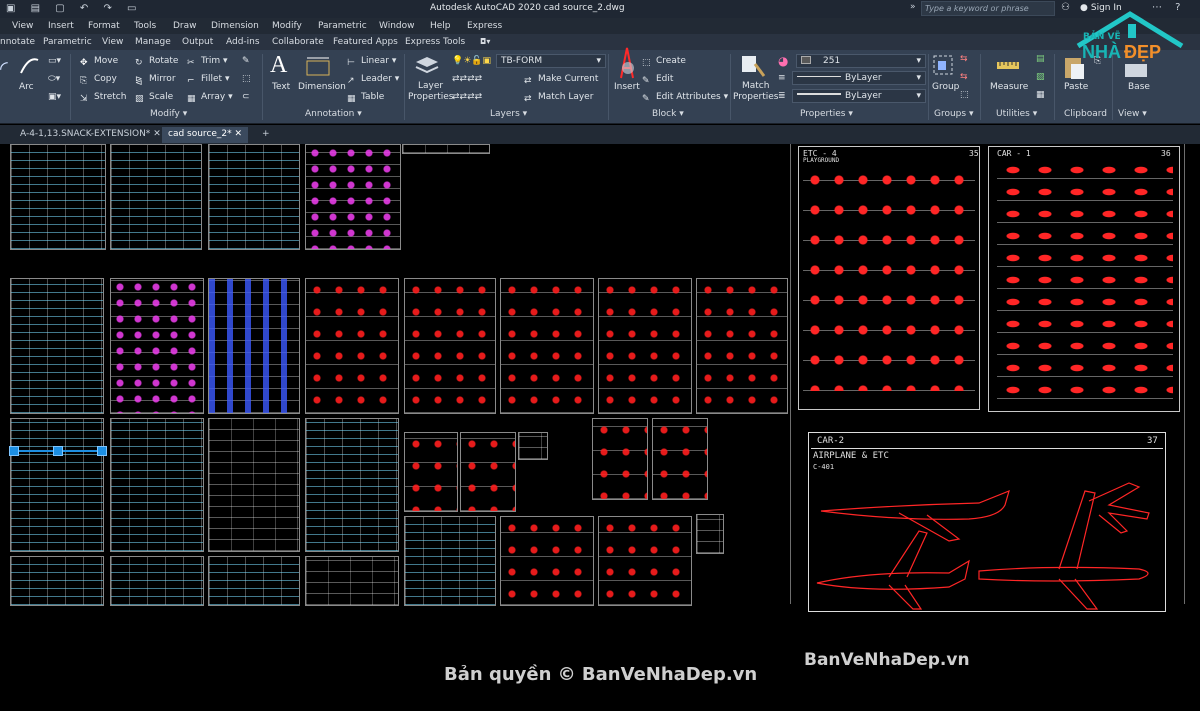 Image resolution: width=1200 pixels, height=711 pixels. Describe the element at coordinates (145, 26) in the screenshot. I see `menu-tools: Tools` at that location.